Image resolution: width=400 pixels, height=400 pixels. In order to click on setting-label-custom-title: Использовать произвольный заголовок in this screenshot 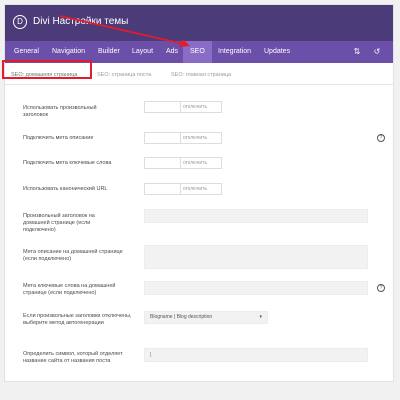, I will do `click(60, 111)`.